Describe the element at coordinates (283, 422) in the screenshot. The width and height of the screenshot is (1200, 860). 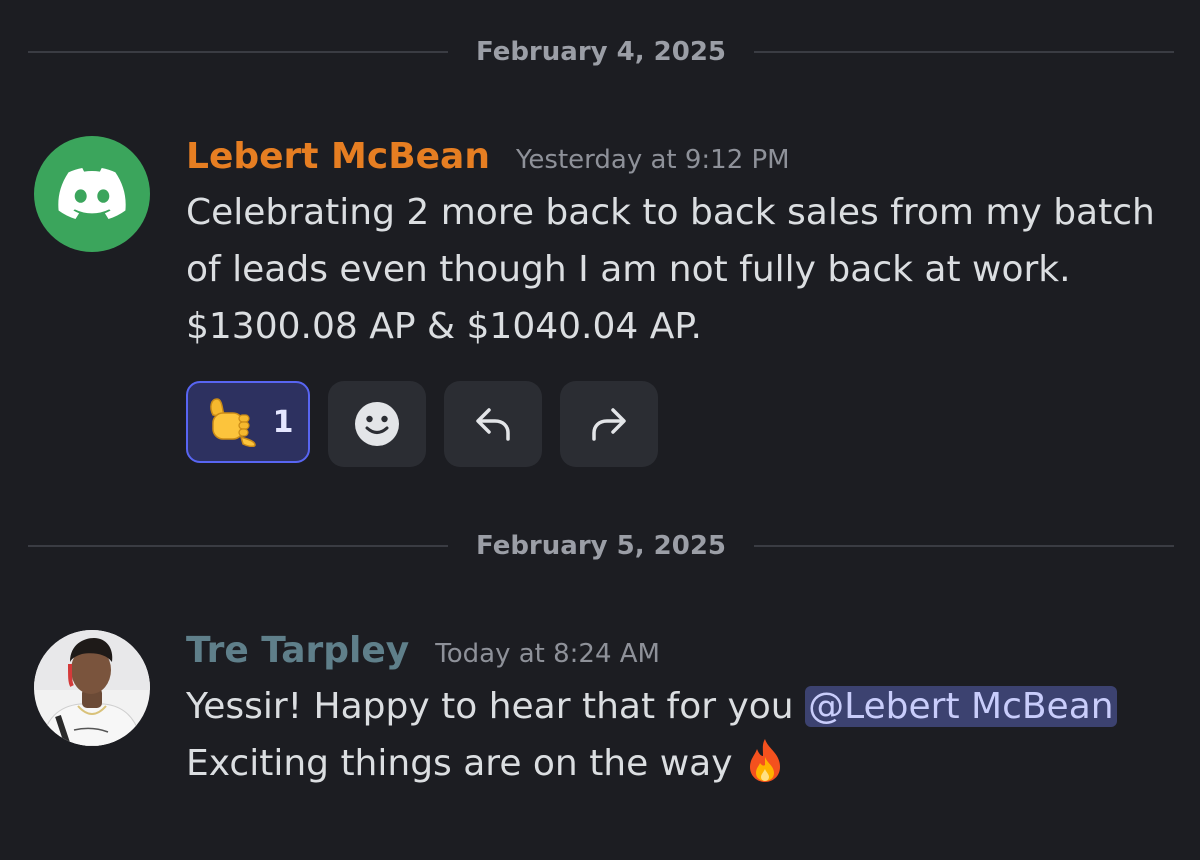
I see `reaction-count: 1` at that location.